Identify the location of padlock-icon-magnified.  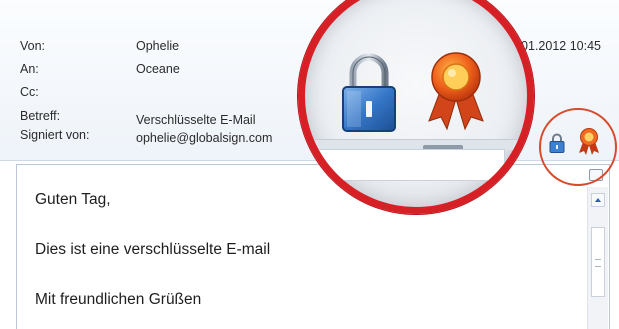
(369, 92).